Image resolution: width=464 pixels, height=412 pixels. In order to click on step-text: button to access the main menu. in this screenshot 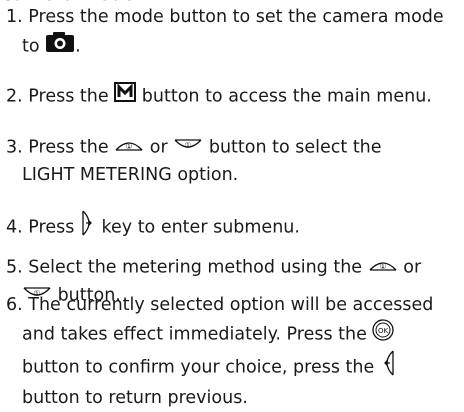, I will do `click(286, 96)`.